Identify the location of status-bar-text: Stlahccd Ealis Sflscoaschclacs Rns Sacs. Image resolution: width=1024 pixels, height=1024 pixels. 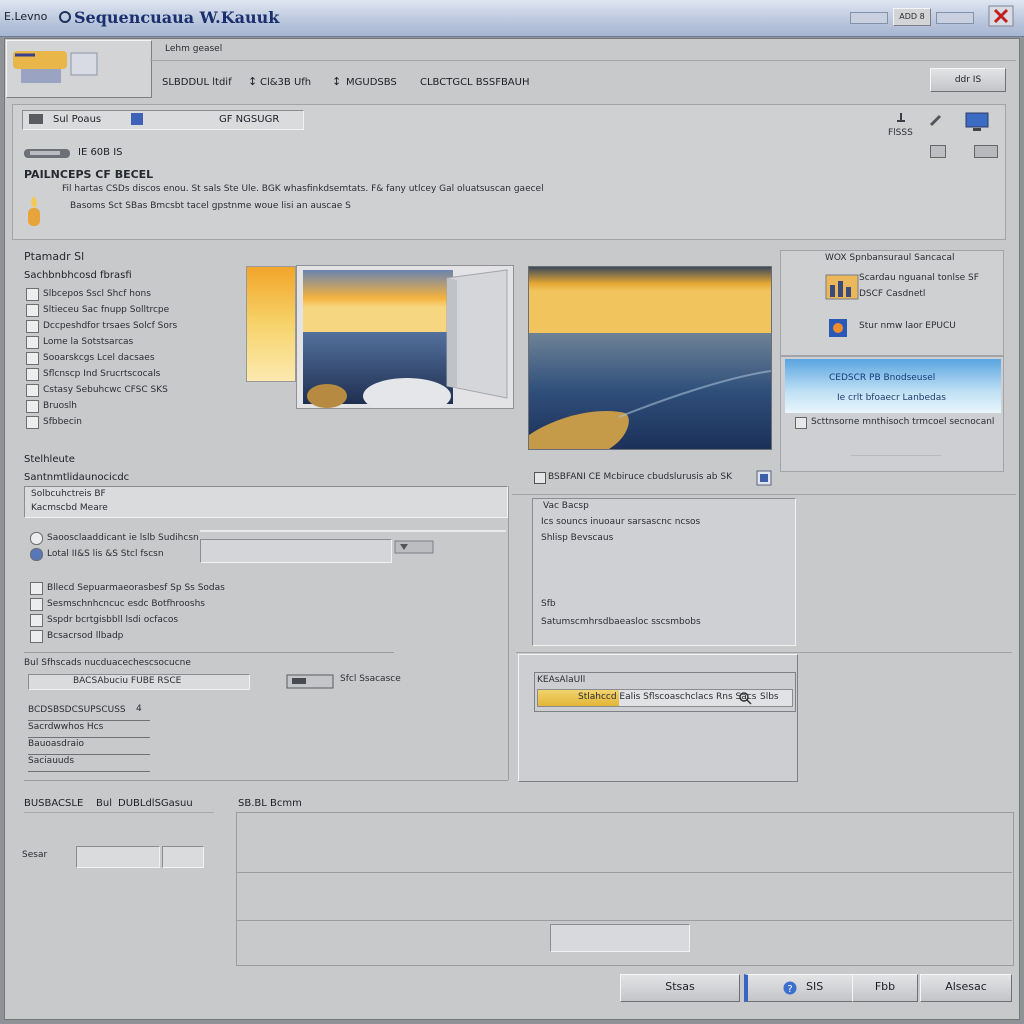
(667, 697).